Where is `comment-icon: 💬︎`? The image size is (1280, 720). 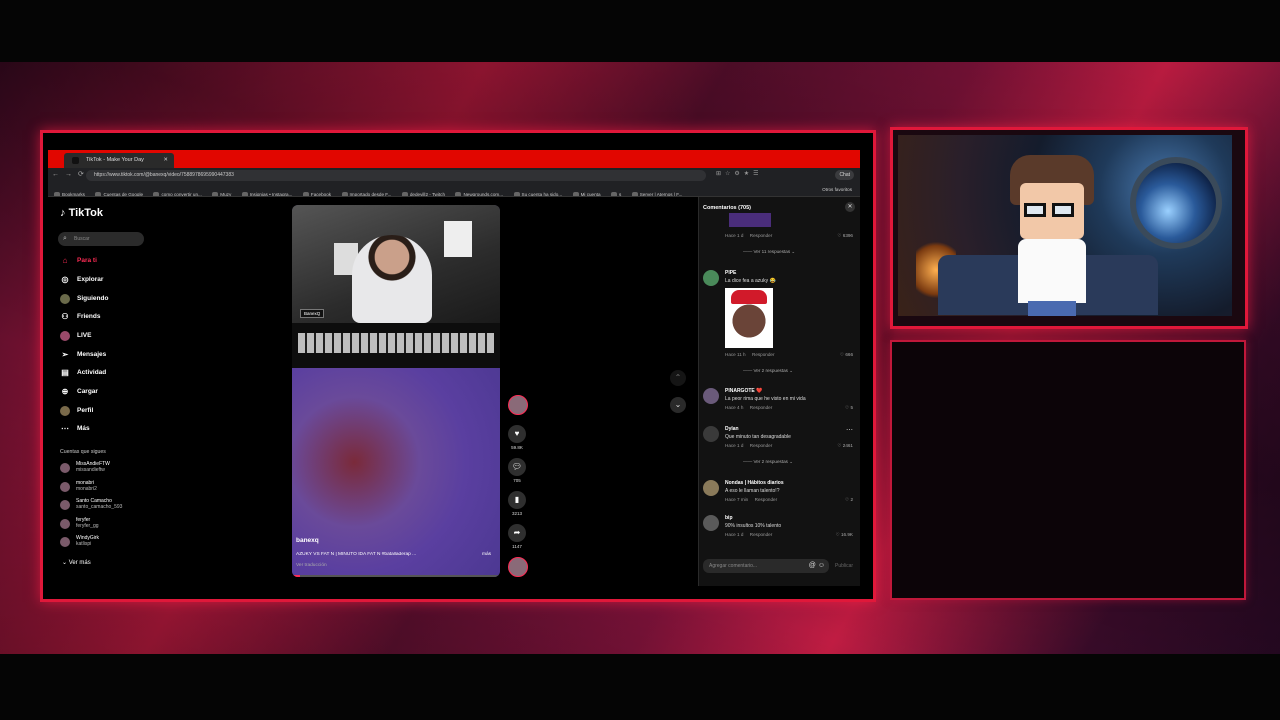
comment-icon: 💬︎ is located at coordinates (517, 466).